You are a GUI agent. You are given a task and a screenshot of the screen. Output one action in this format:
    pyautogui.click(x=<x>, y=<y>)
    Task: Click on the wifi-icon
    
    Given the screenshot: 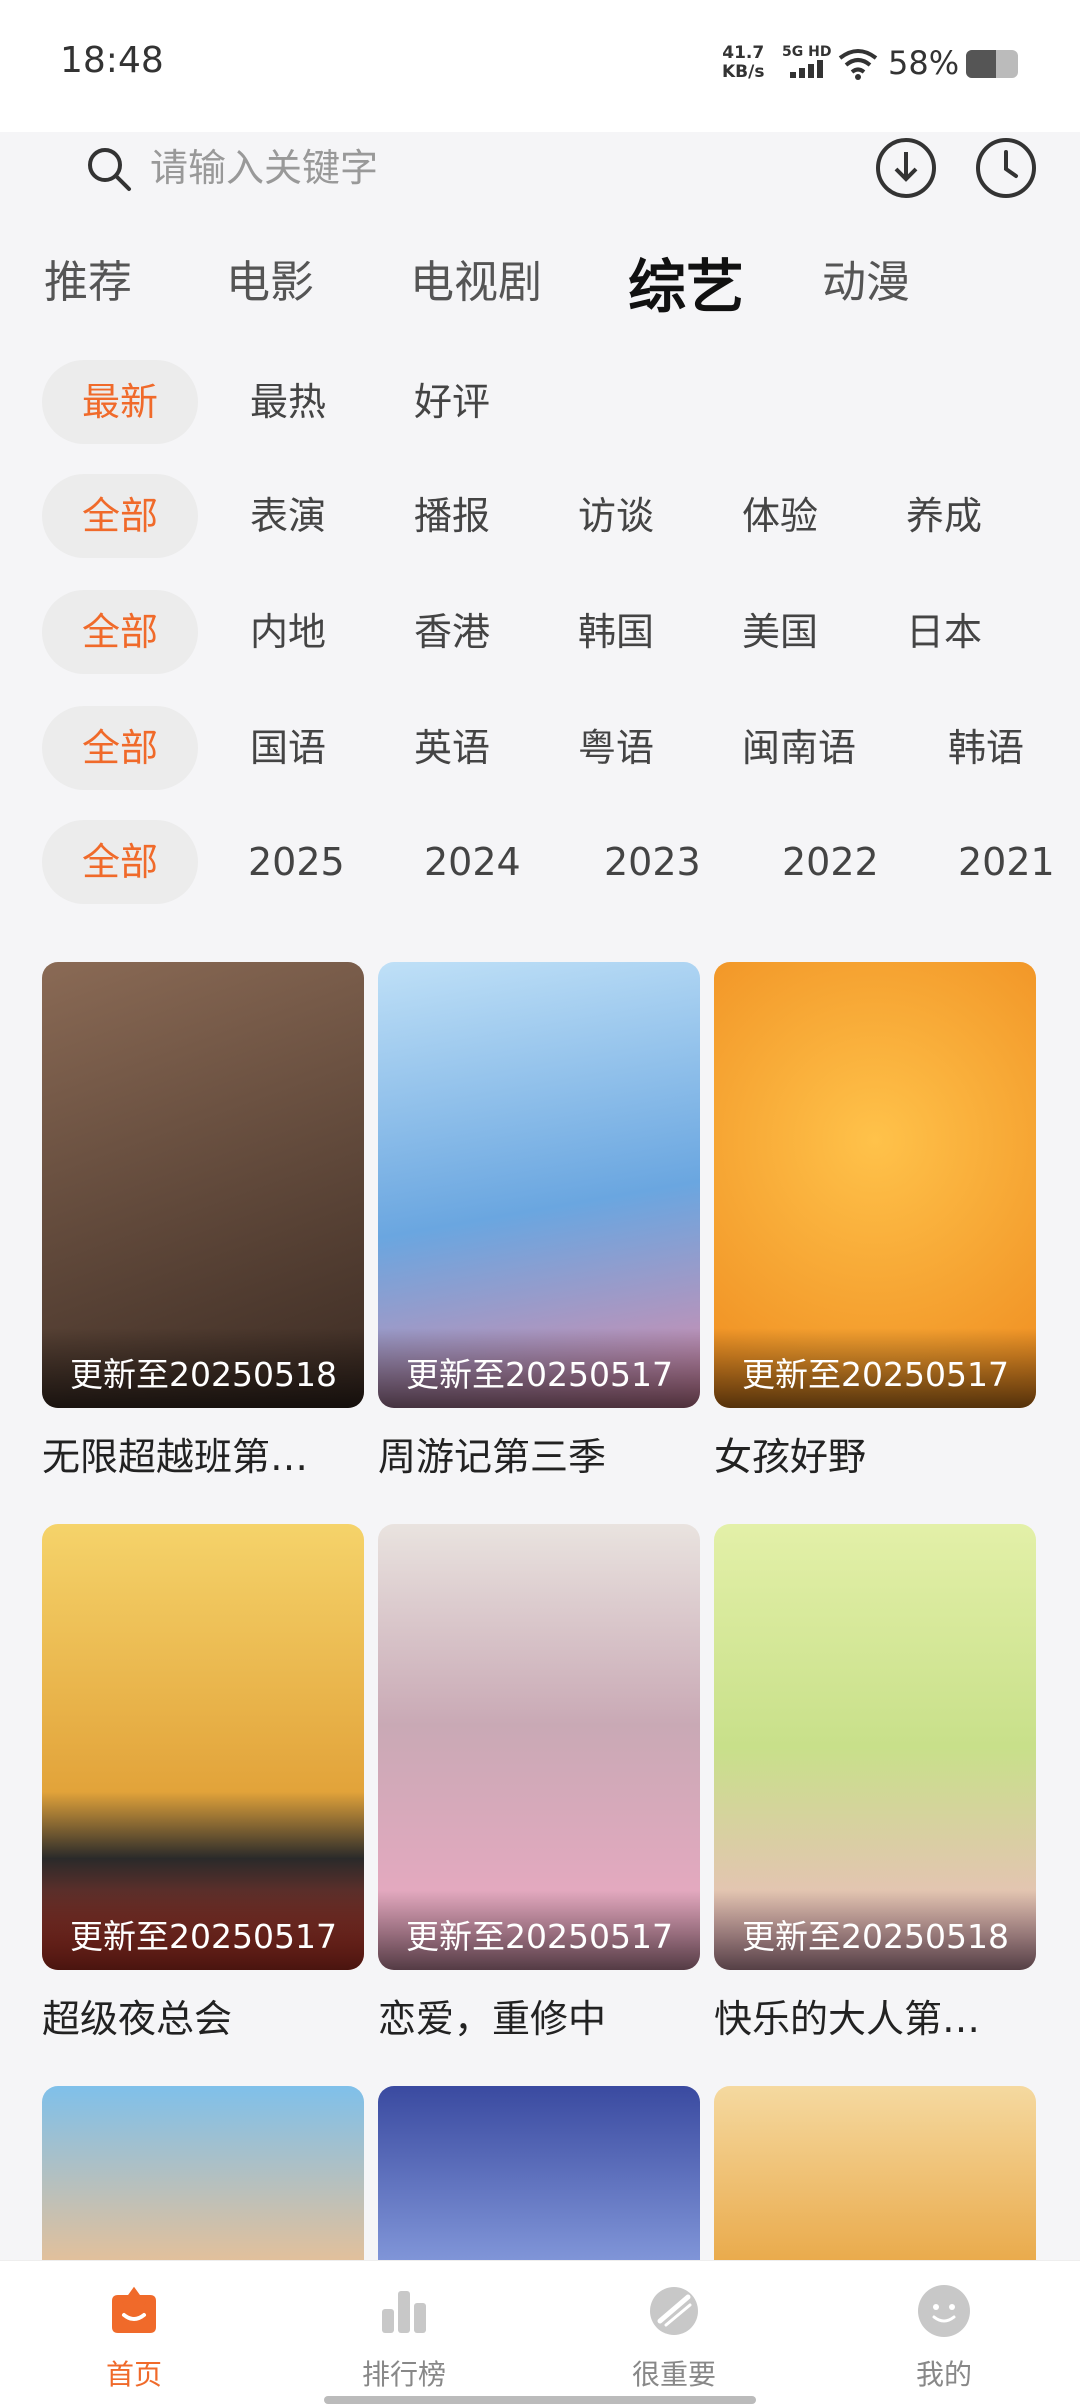 What is the action you would take?
    pyautogui.click(x=858, y=64)
    